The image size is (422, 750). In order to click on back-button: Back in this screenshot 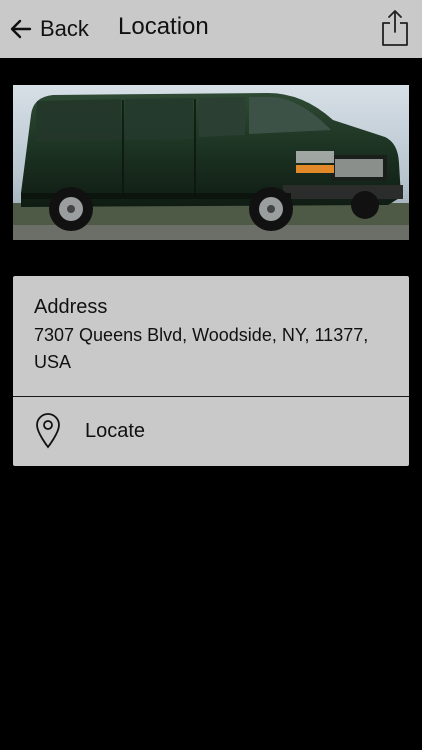, I will do `click(48, 29)`.